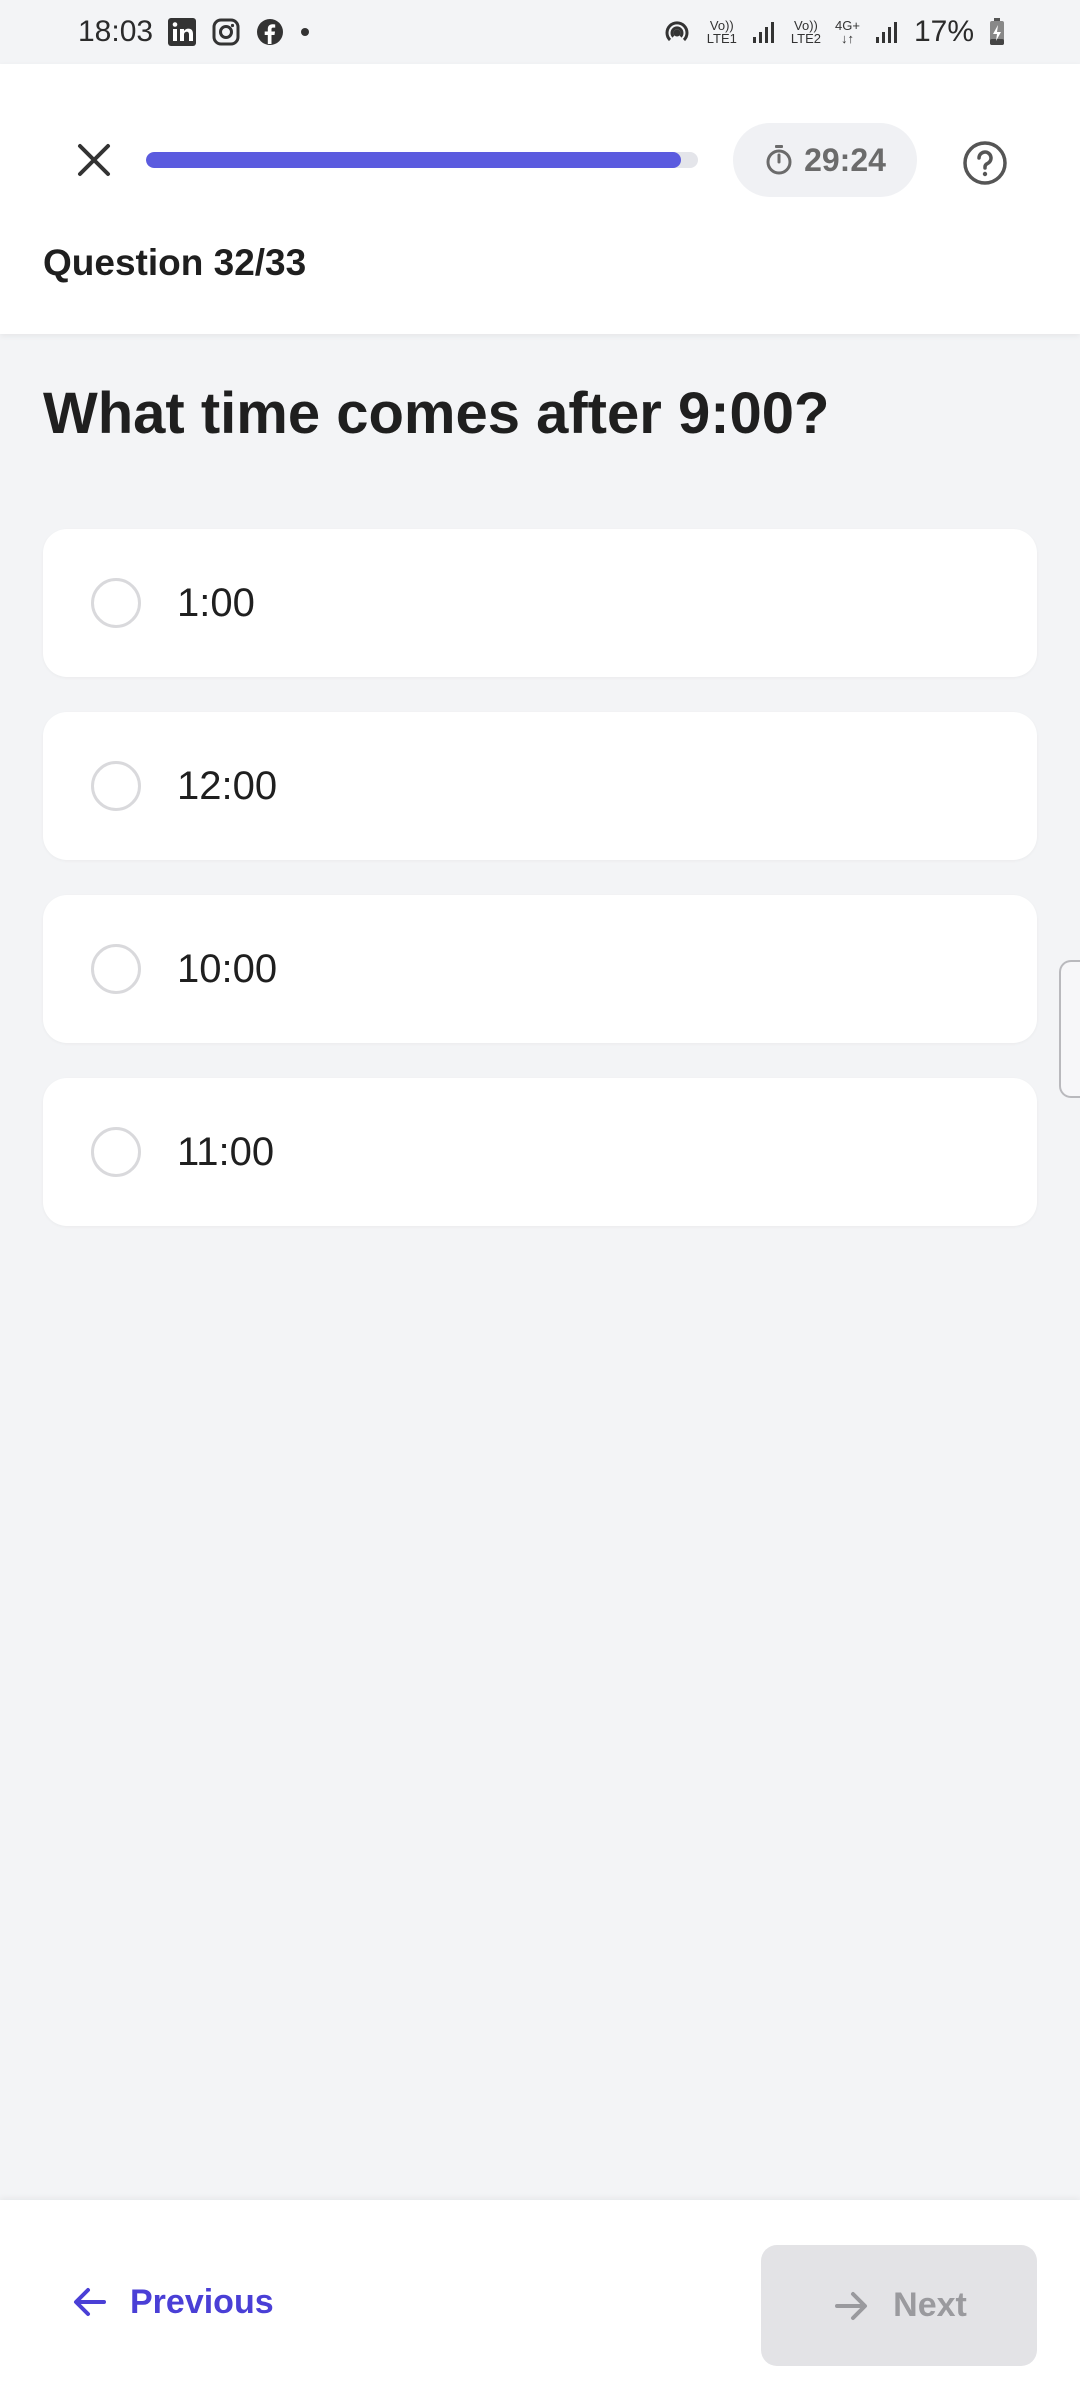  I want to click on answer-option-label: 11:00, so click(226, 1151).